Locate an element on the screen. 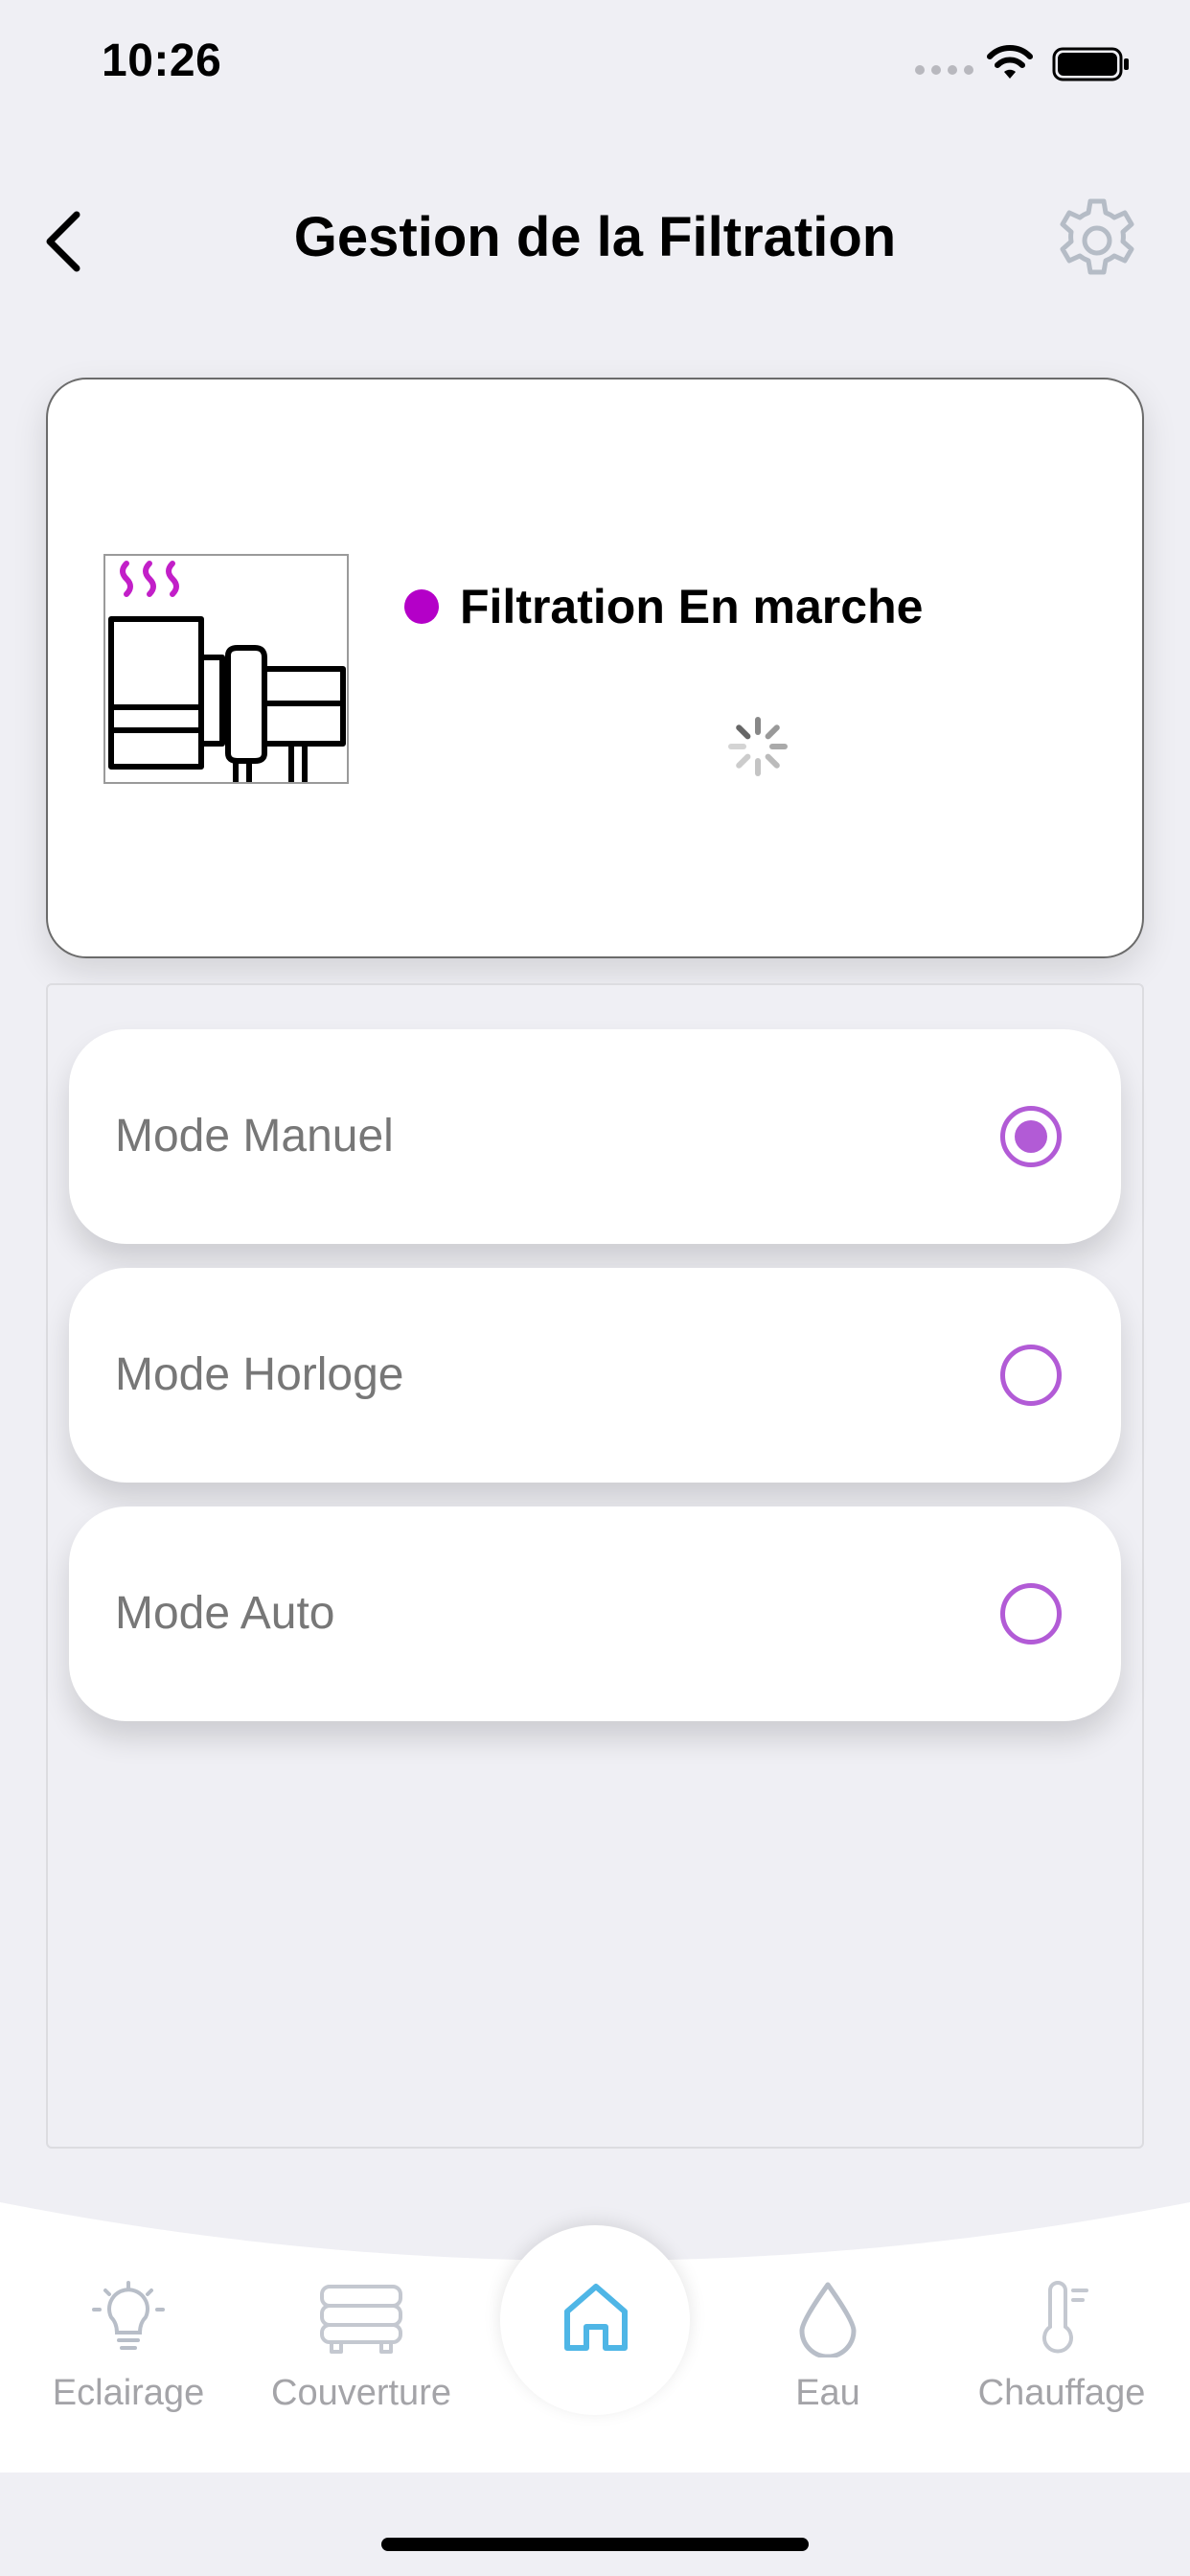  tab-label: Couverture is located at coordinates (361, 2393).